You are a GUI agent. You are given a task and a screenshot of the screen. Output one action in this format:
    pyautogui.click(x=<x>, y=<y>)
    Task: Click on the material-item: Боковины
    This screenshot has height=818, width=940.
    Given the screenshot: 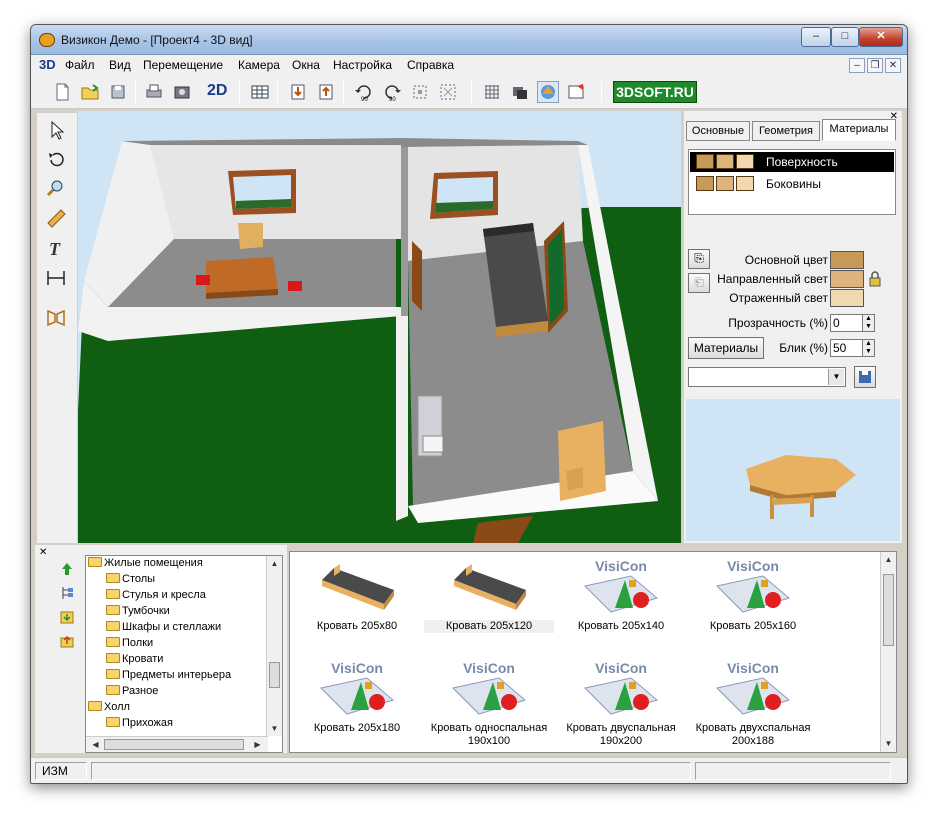 What is the action you would take?
    pyautogui.click(x=792, y=184)
    